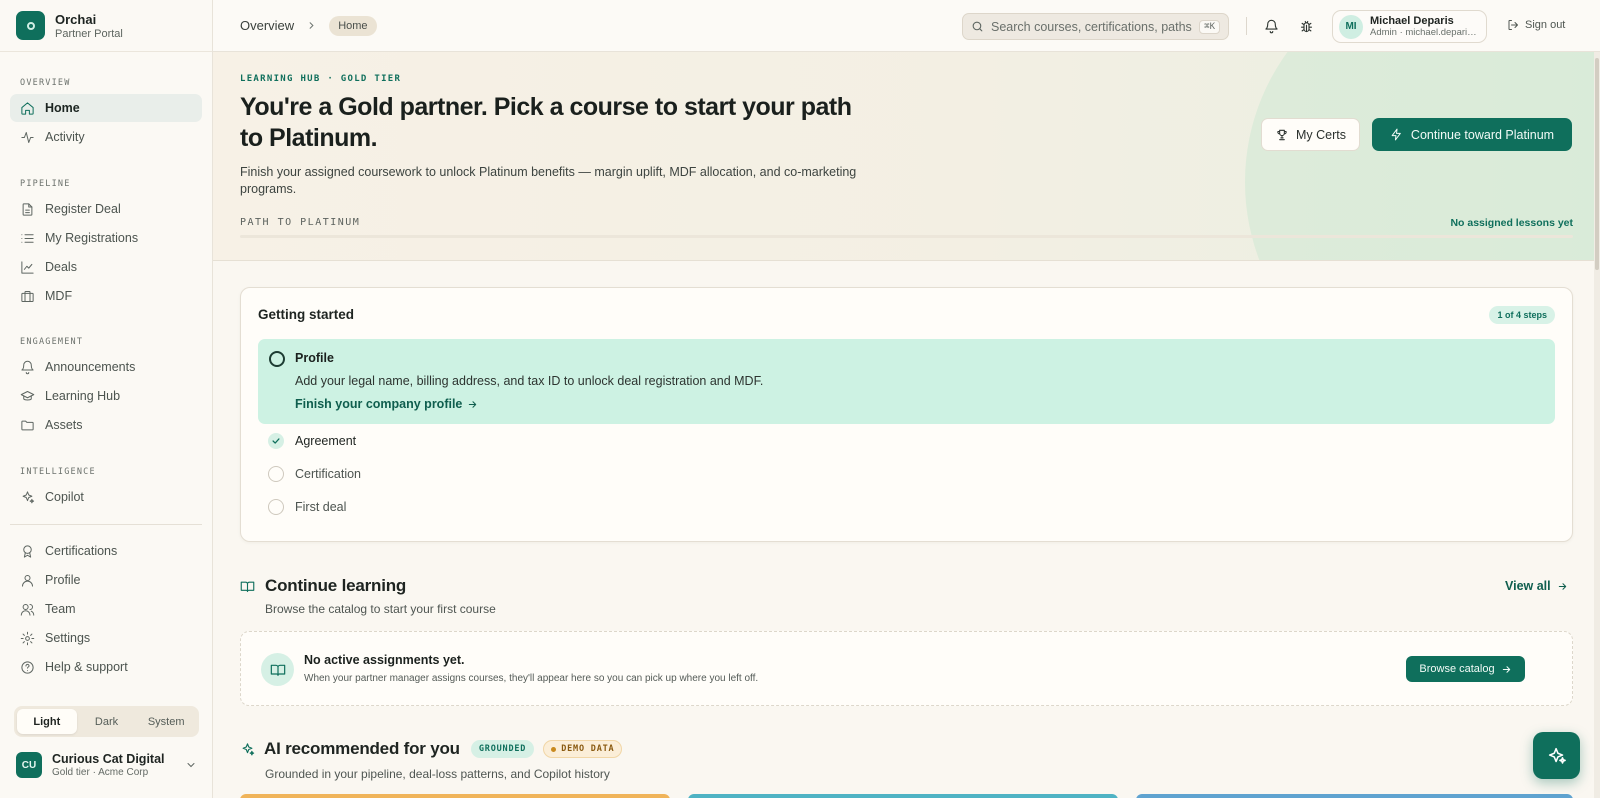  I want to click on brand: Orchai Partner Portal, so click(106, 26).